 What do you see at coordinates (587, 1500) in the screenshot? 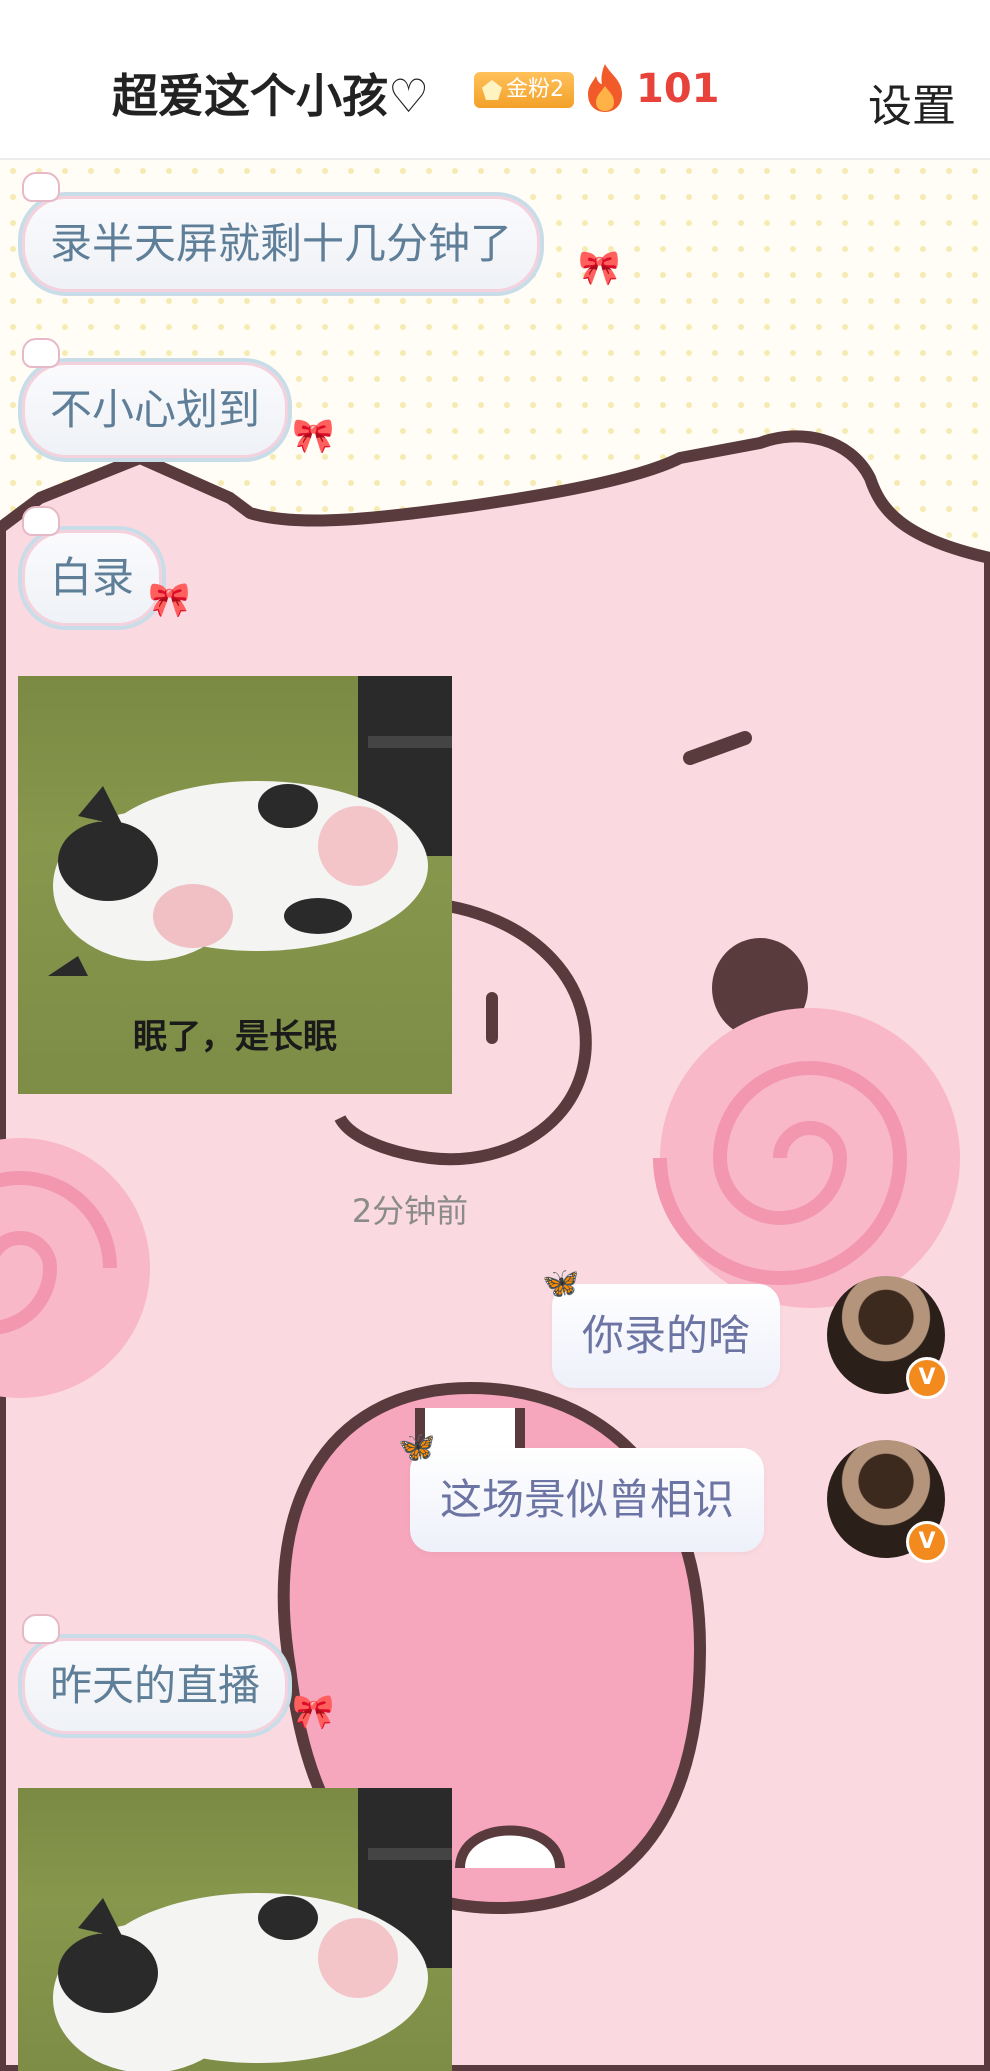
I see `message-bubble-sent: 这场景似曾相识` at bounding box center [587, 1500].